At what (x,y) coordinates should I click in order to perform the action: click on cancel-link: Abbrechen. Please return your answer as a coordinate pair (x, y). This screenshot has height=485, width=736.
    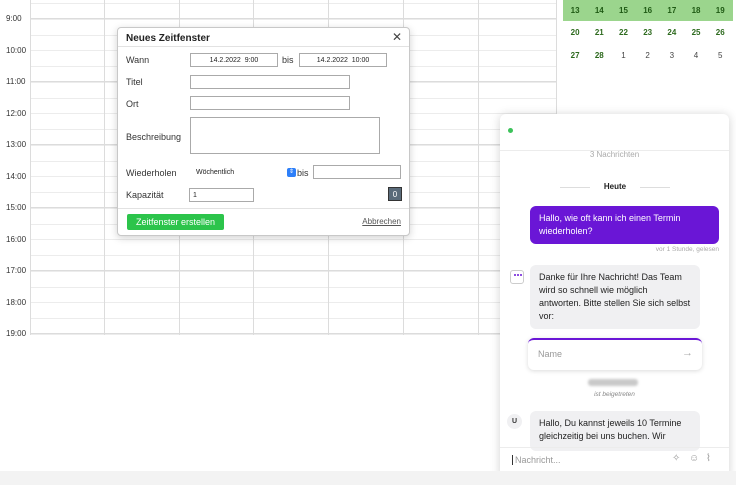
    Looking at the image, I should click on (381, 221).